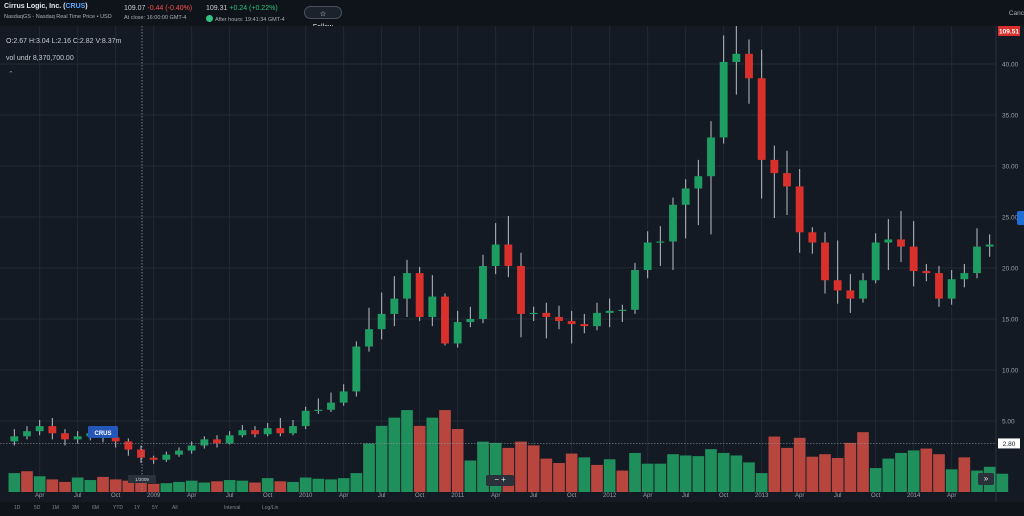 The width and height of the screenshot is (1024, 516). Describe the element at coordinates (323, 18) in the screenshot. I see `follow-button: ☆ Follow` at that location.